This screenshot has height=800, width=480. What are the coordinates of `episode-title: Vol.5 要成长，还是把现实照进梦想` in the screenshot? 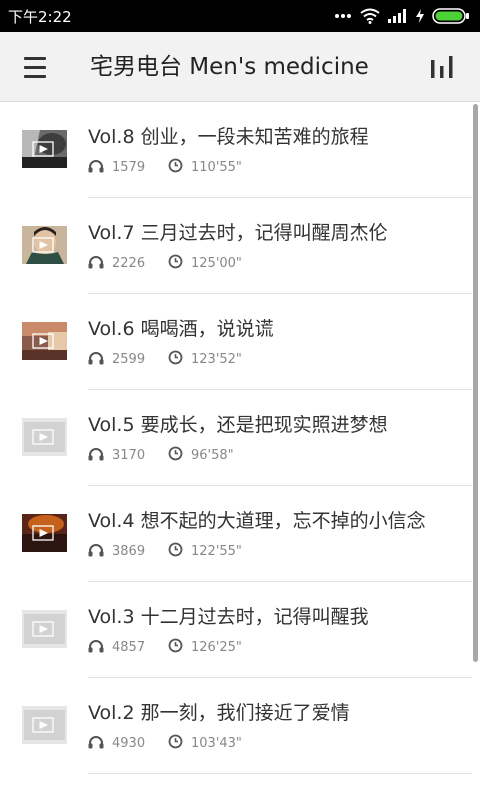 It's located at (238, 425).